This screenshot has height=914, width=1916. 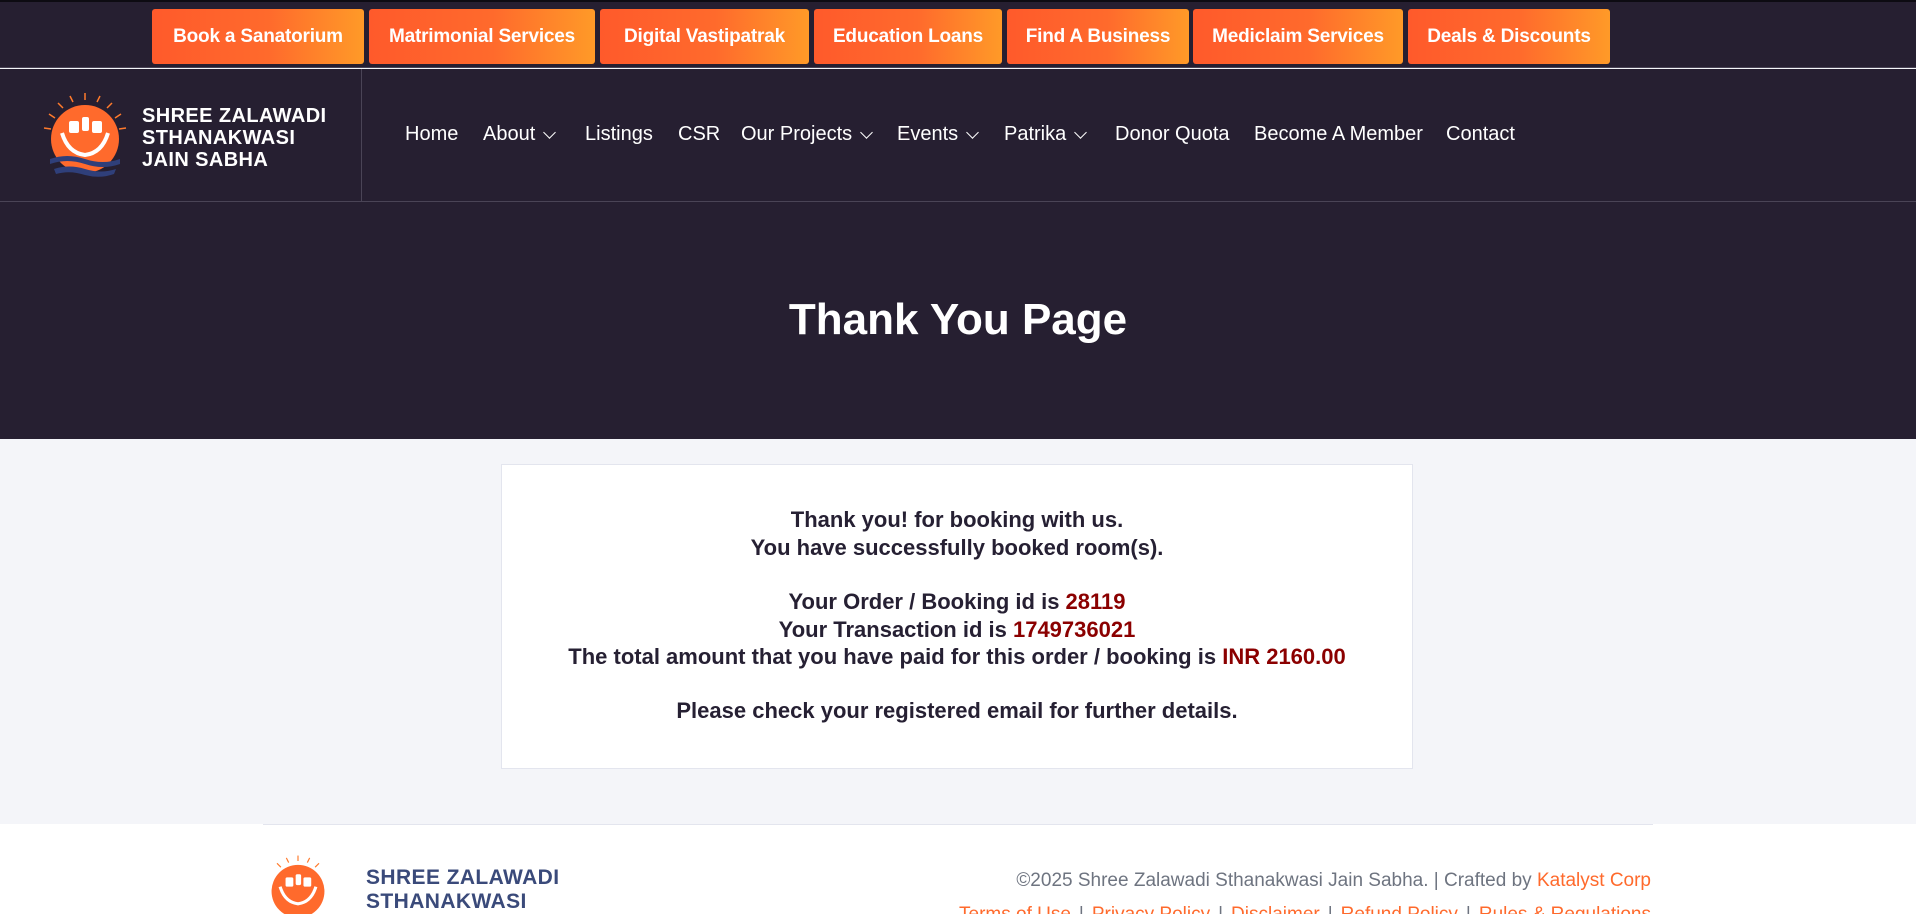 What do you see at coordinates (1509, 36) in the screenshot?
I see `deals-discounts-button: Deals & Discounts` at bounding box center [1509, 36].